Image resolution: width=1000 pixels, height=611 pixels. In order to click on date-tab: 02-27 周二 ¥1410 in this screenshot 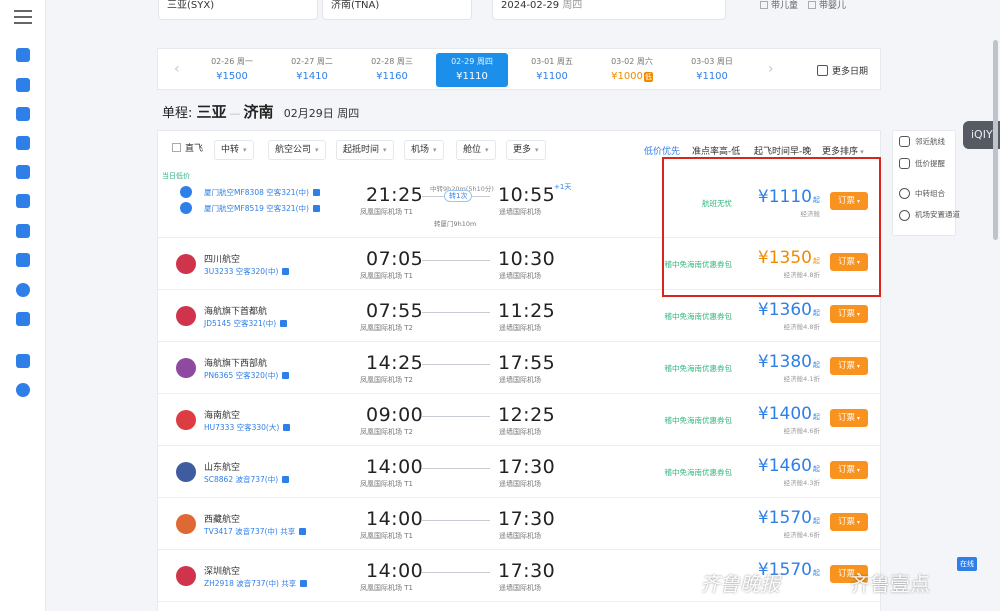, I will do `click(312, 70)`.